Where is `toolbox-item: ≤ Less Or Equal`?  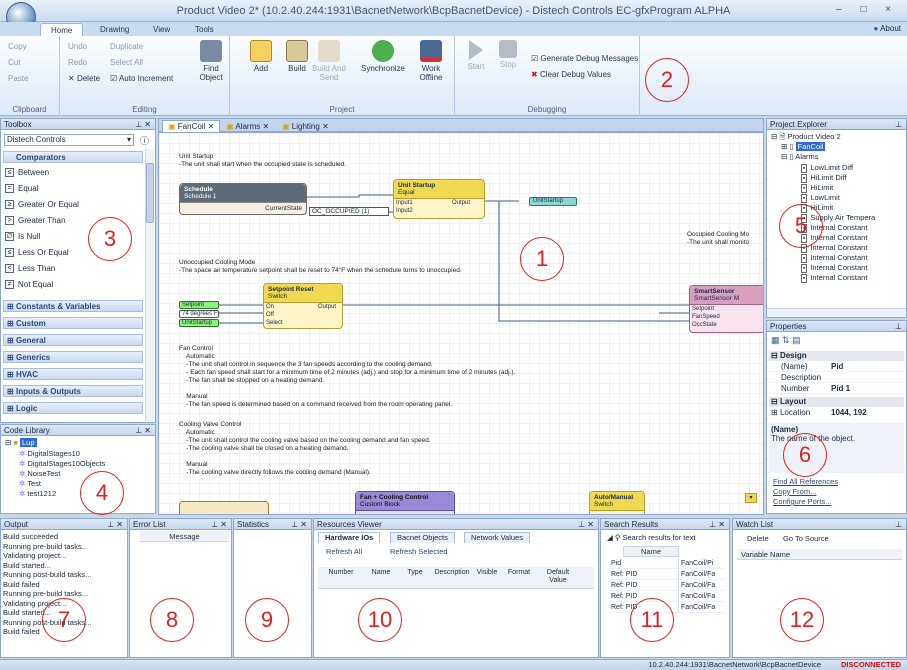
toolbox-item: ≤ Less Or Equal is located at coordinates (37, 252).